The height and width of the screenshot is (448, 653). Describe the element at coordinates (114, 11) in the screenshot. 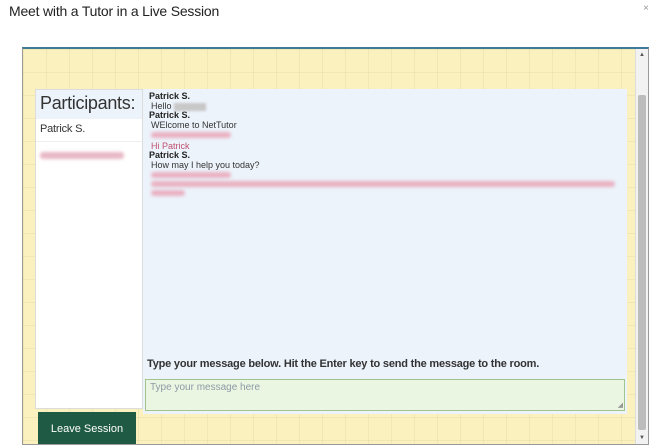

I see `page-title: Meet with a Tutor in a Live Session` at that location.